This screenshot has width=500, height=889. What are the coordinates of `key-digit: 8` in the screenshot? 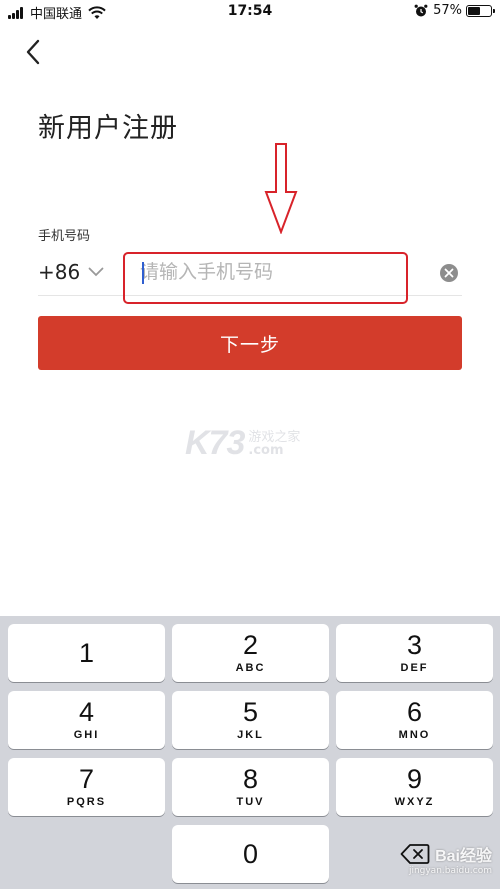 It's located at (250, 779).